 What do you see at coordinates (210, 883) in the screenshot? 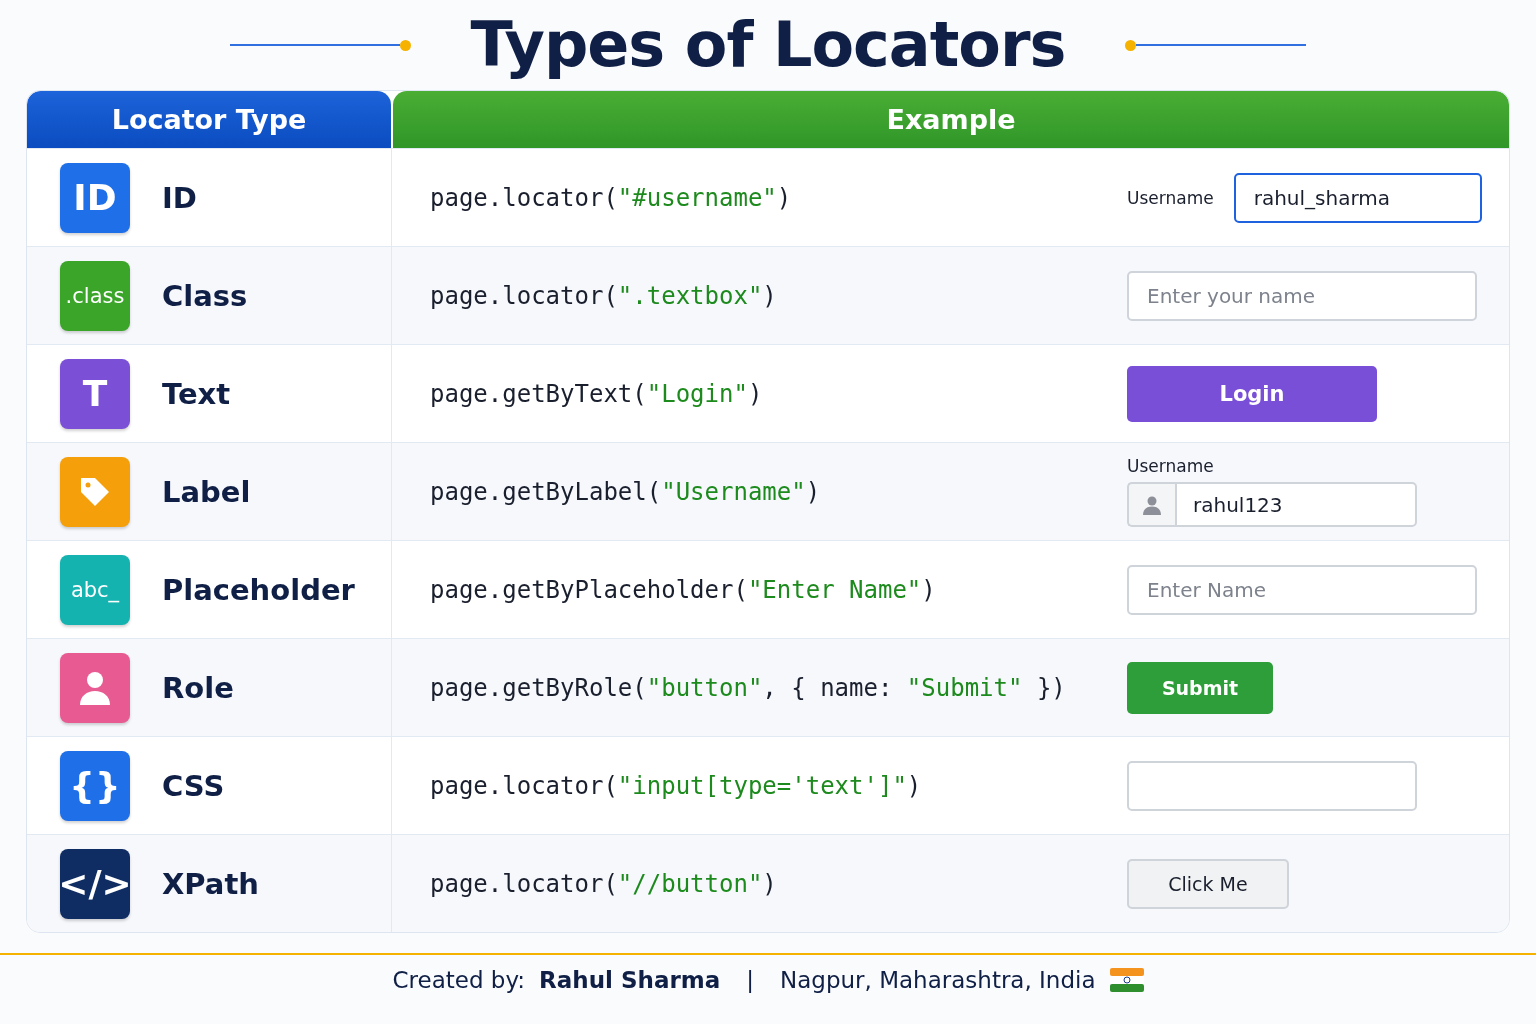
I see `locator-name: XPath` at bounding box center [210, 883].